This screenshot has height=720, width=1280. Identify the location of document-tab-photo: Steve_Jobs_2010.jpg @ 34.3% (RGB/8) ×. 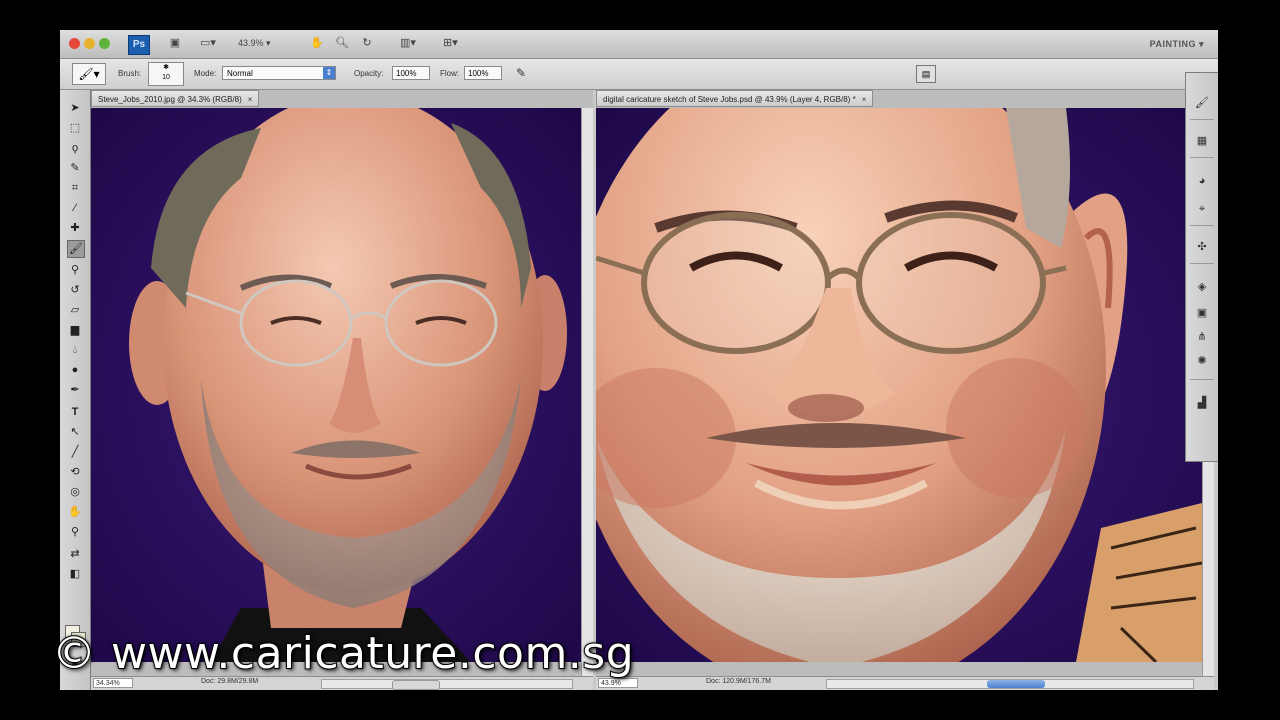
(175, 98).